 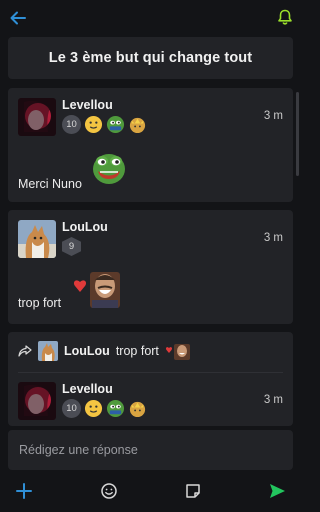 What do you see at coordinates (85, 227) in the screenshot?
I see `post-author: LouLou` at bounding box center [85, 227].